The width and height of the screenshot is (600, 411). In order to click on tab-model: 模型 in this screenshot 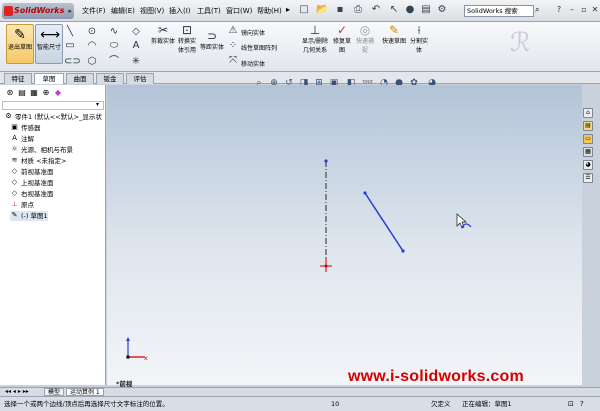, I will do `click(54, 392)`.